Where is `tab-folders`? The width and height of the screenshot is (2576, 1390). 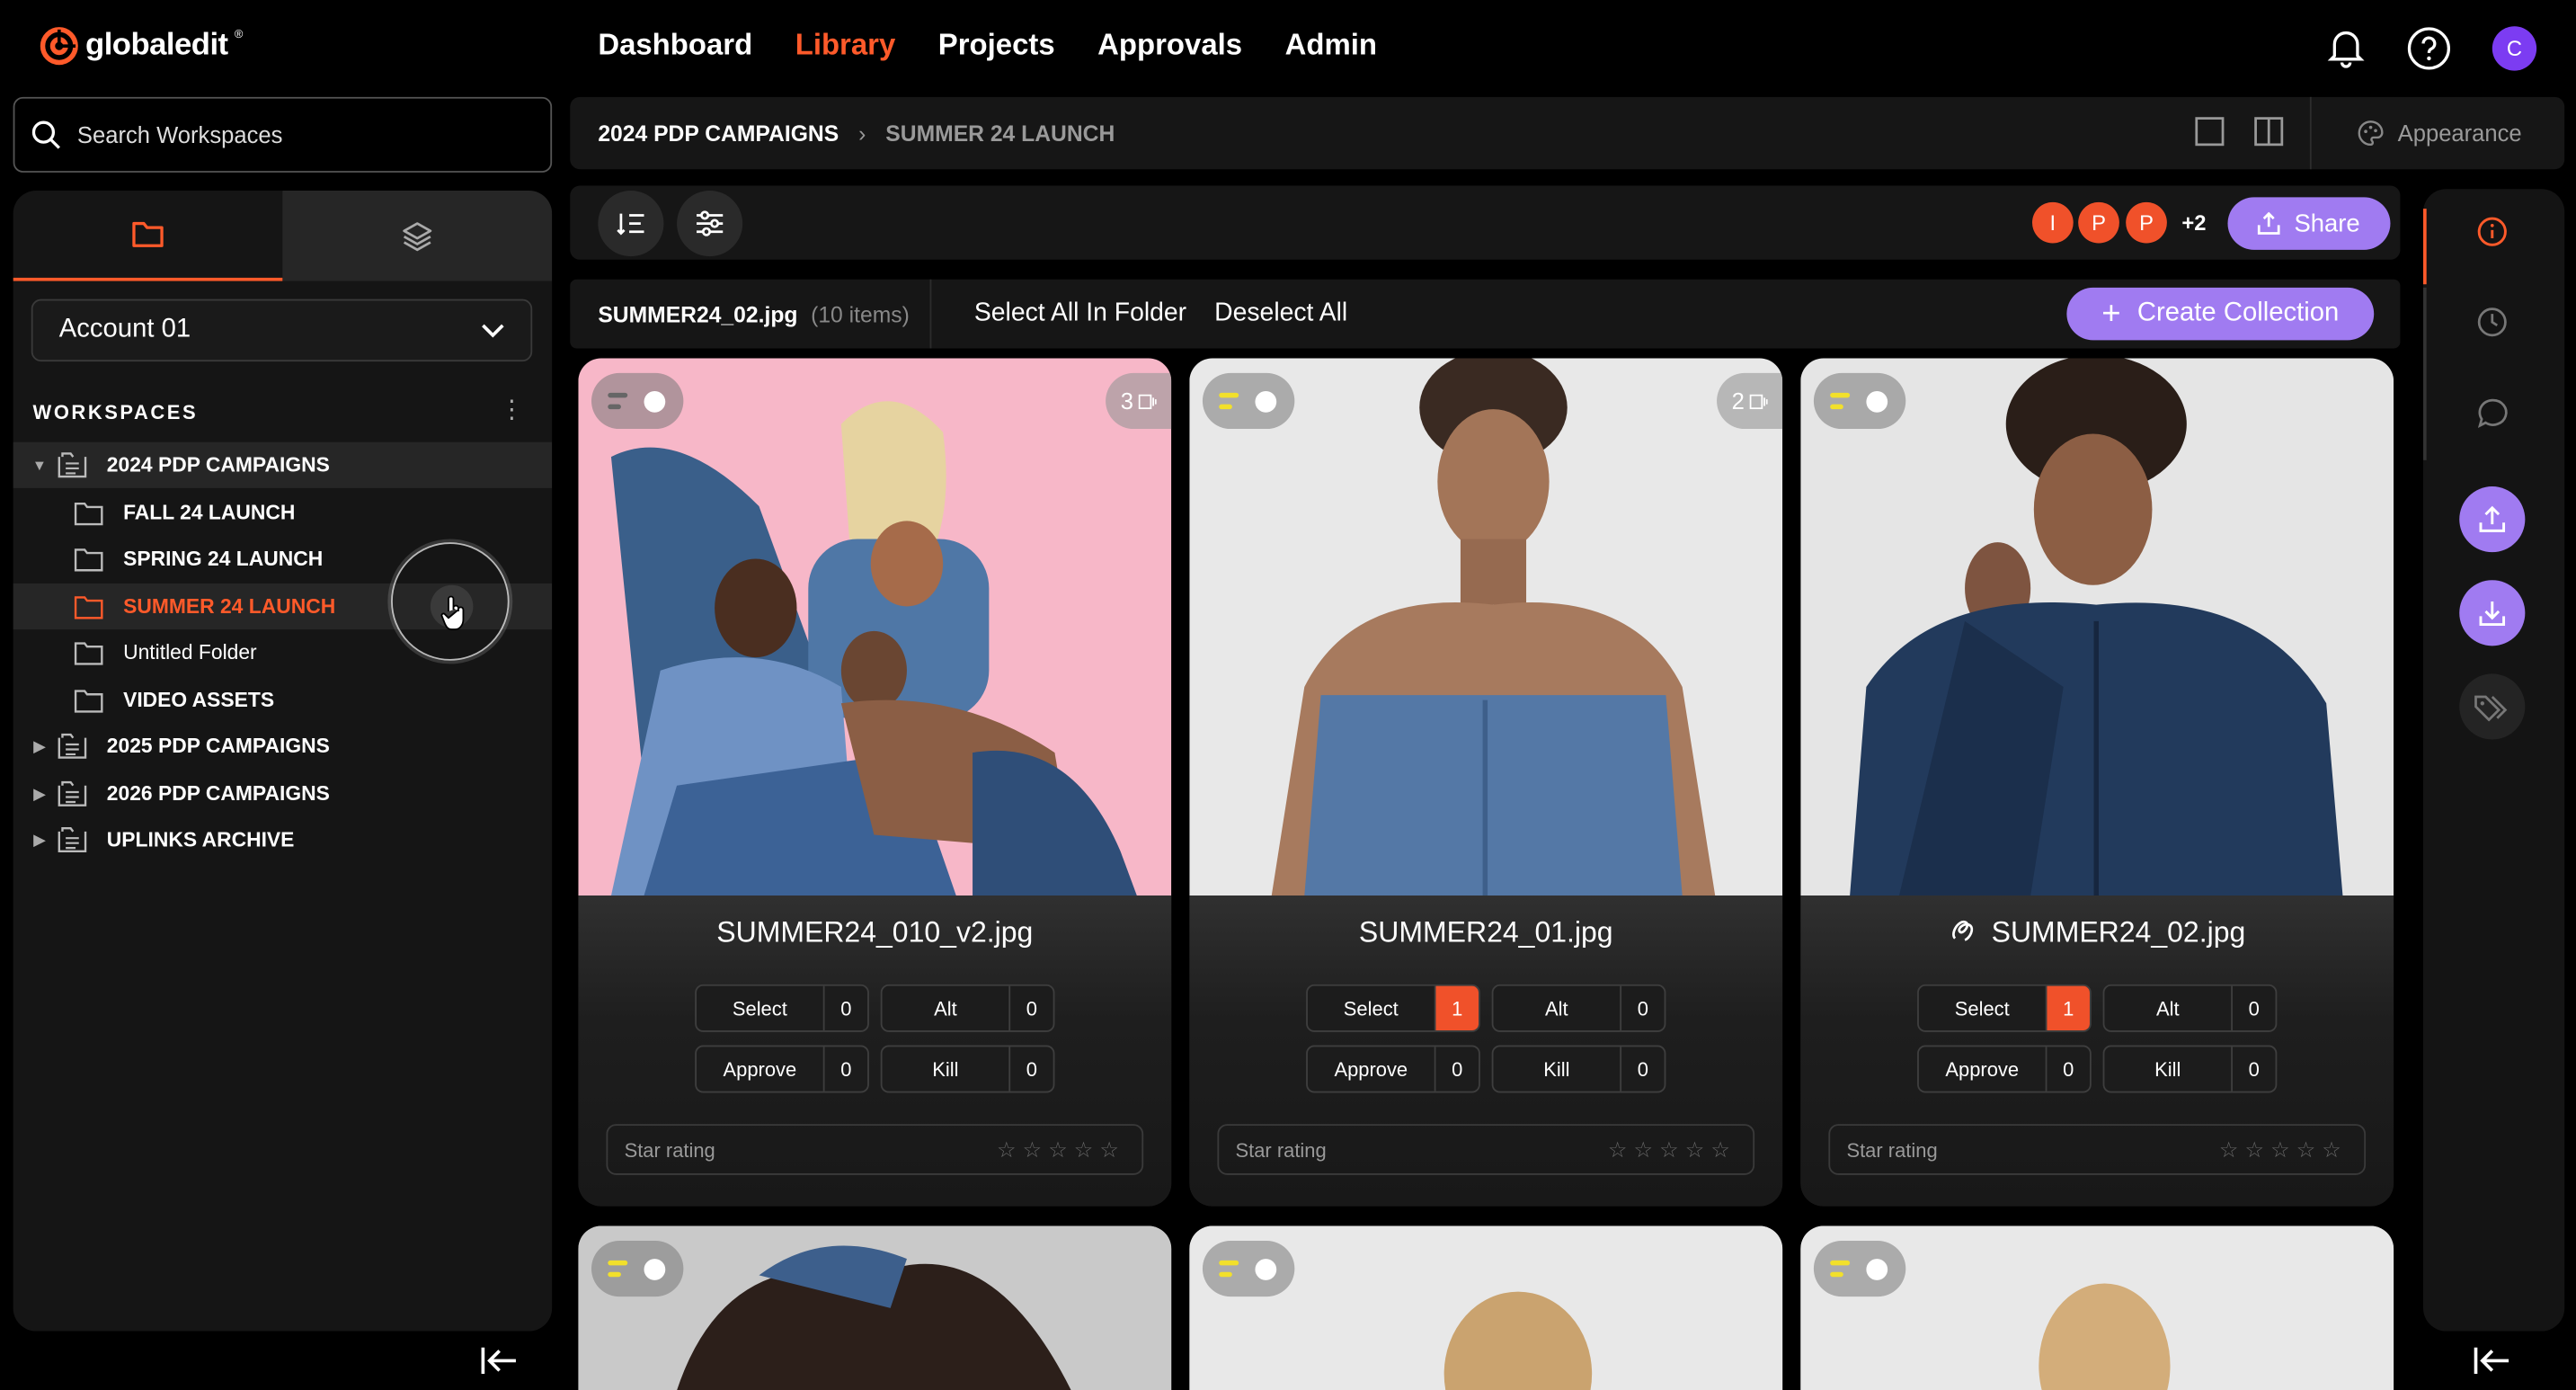
tab-folders is located at coordinates (148, 236).